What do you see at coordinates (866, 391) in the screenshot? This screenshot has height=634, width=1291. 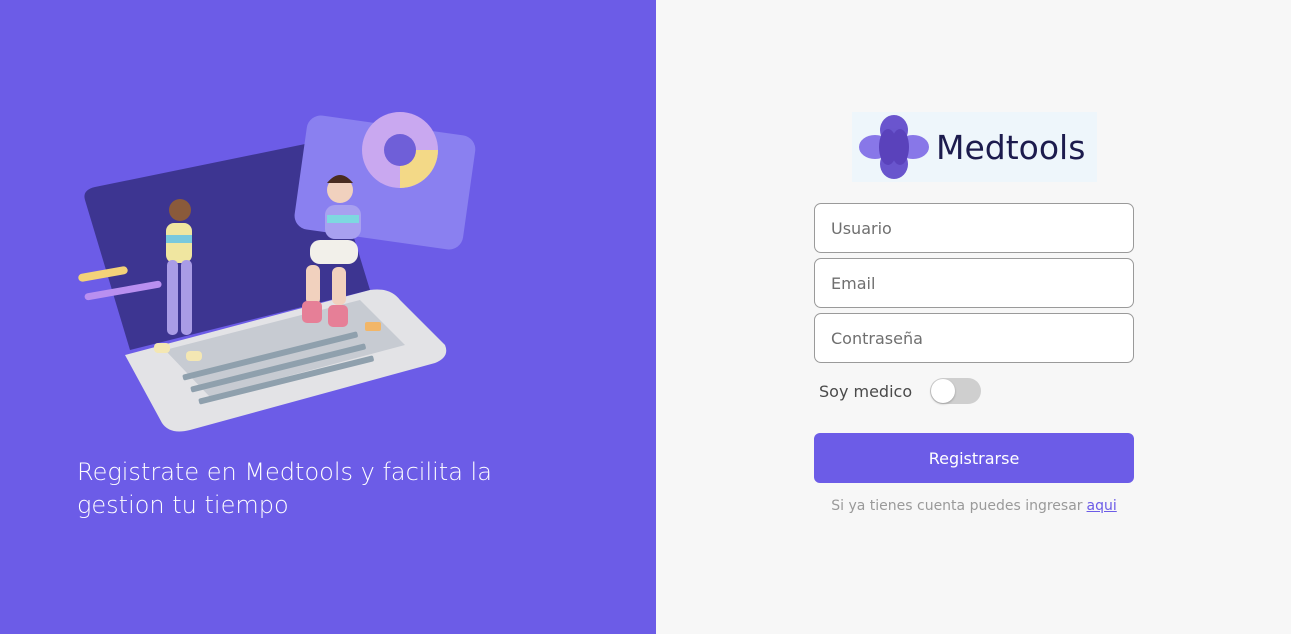 I see `doctor-toggle-label: Soy medico` at bounding box center [866, 391].